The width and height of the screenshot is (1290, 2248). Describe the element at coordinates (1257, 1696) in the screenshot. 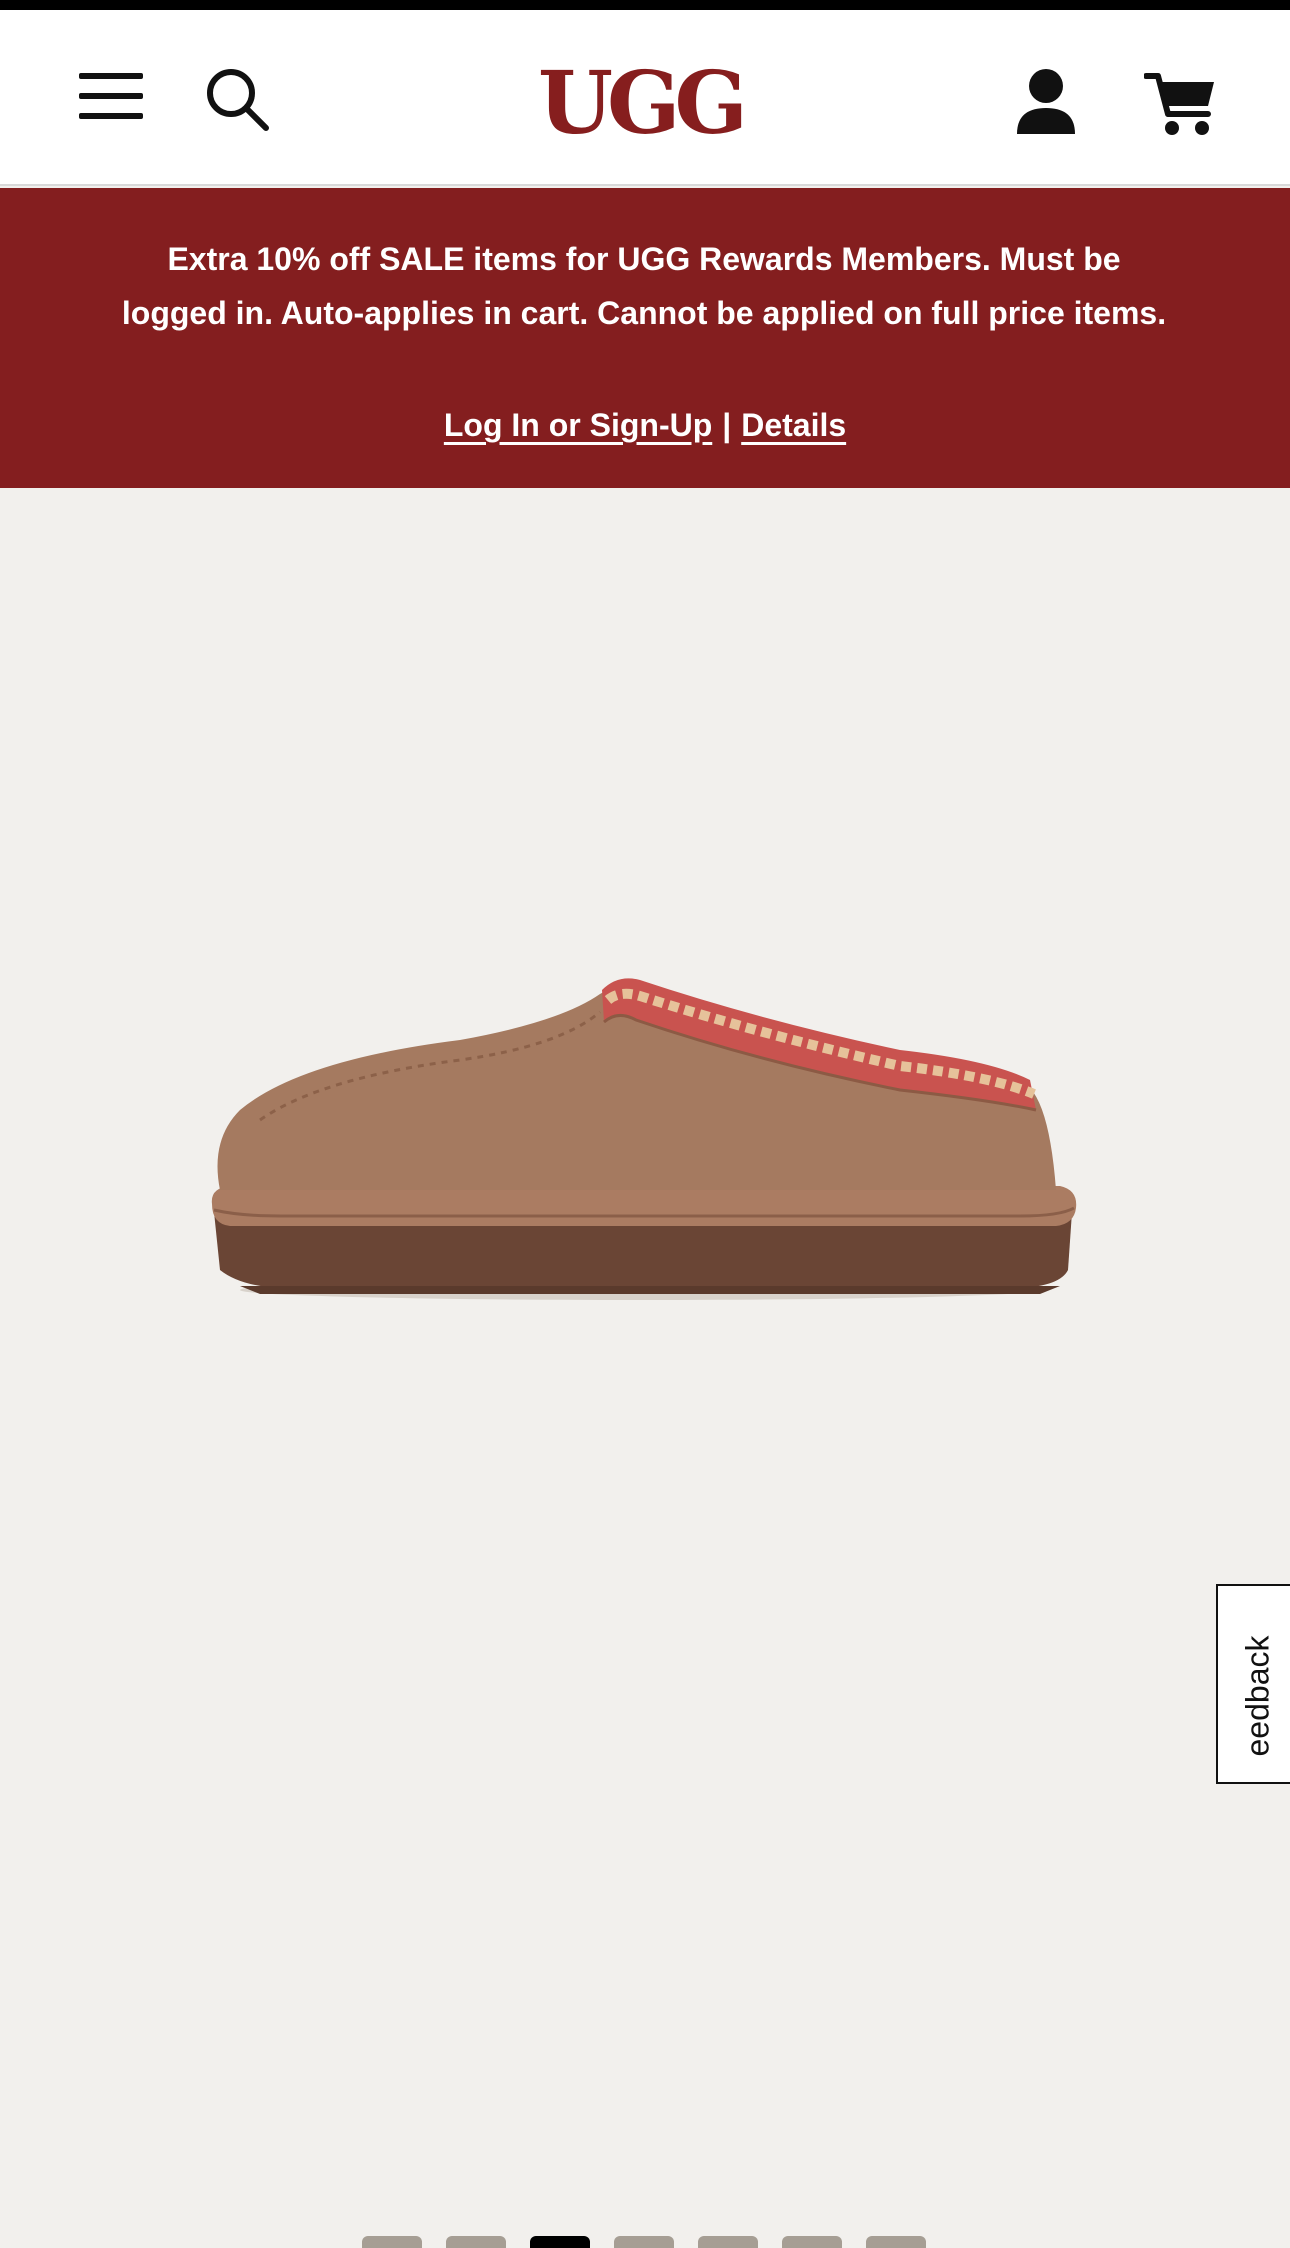

I see `feedback-label: eedback` at that location.